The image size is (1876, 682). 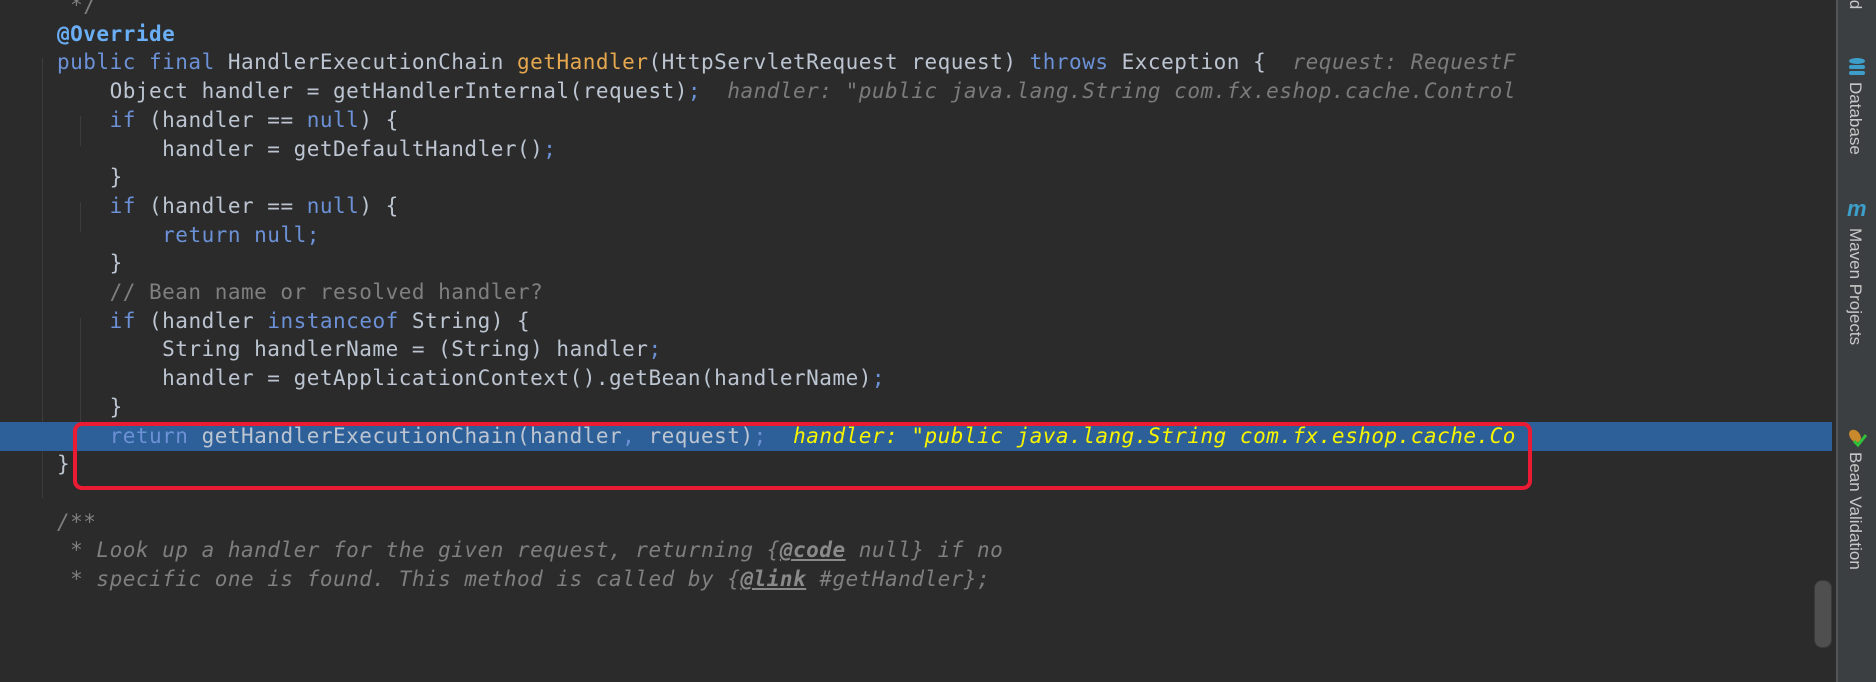 I want to click on code-token: /**, so click(x=77, y=521).